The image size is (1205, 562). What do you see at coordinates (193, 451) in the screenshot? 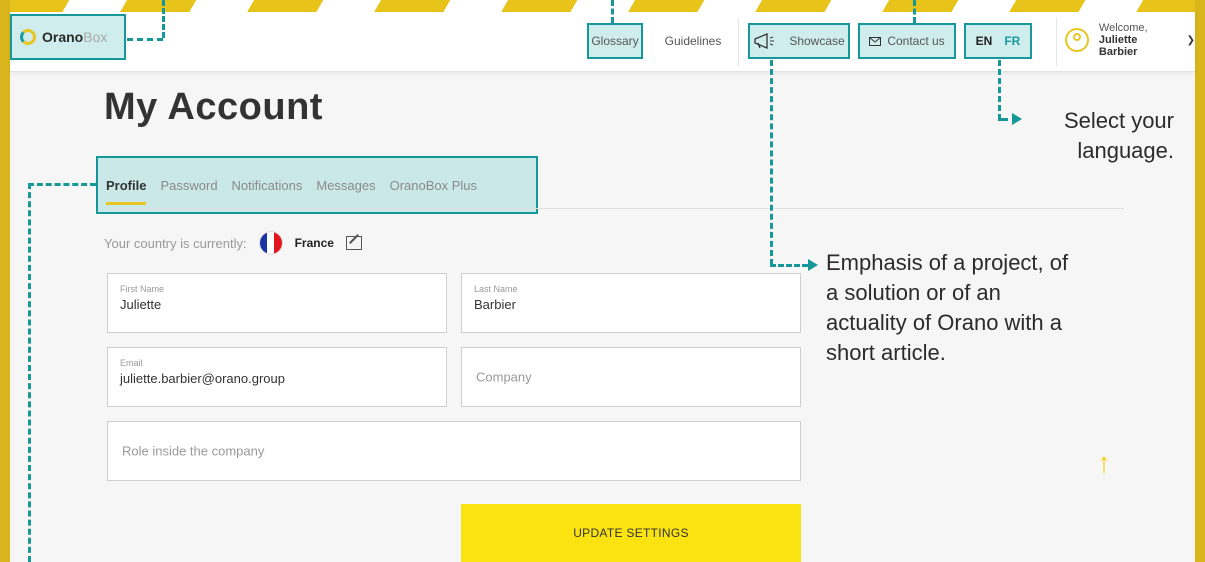
I see `role-placeholder: Role inside the company` at bounding box center [193, 451].